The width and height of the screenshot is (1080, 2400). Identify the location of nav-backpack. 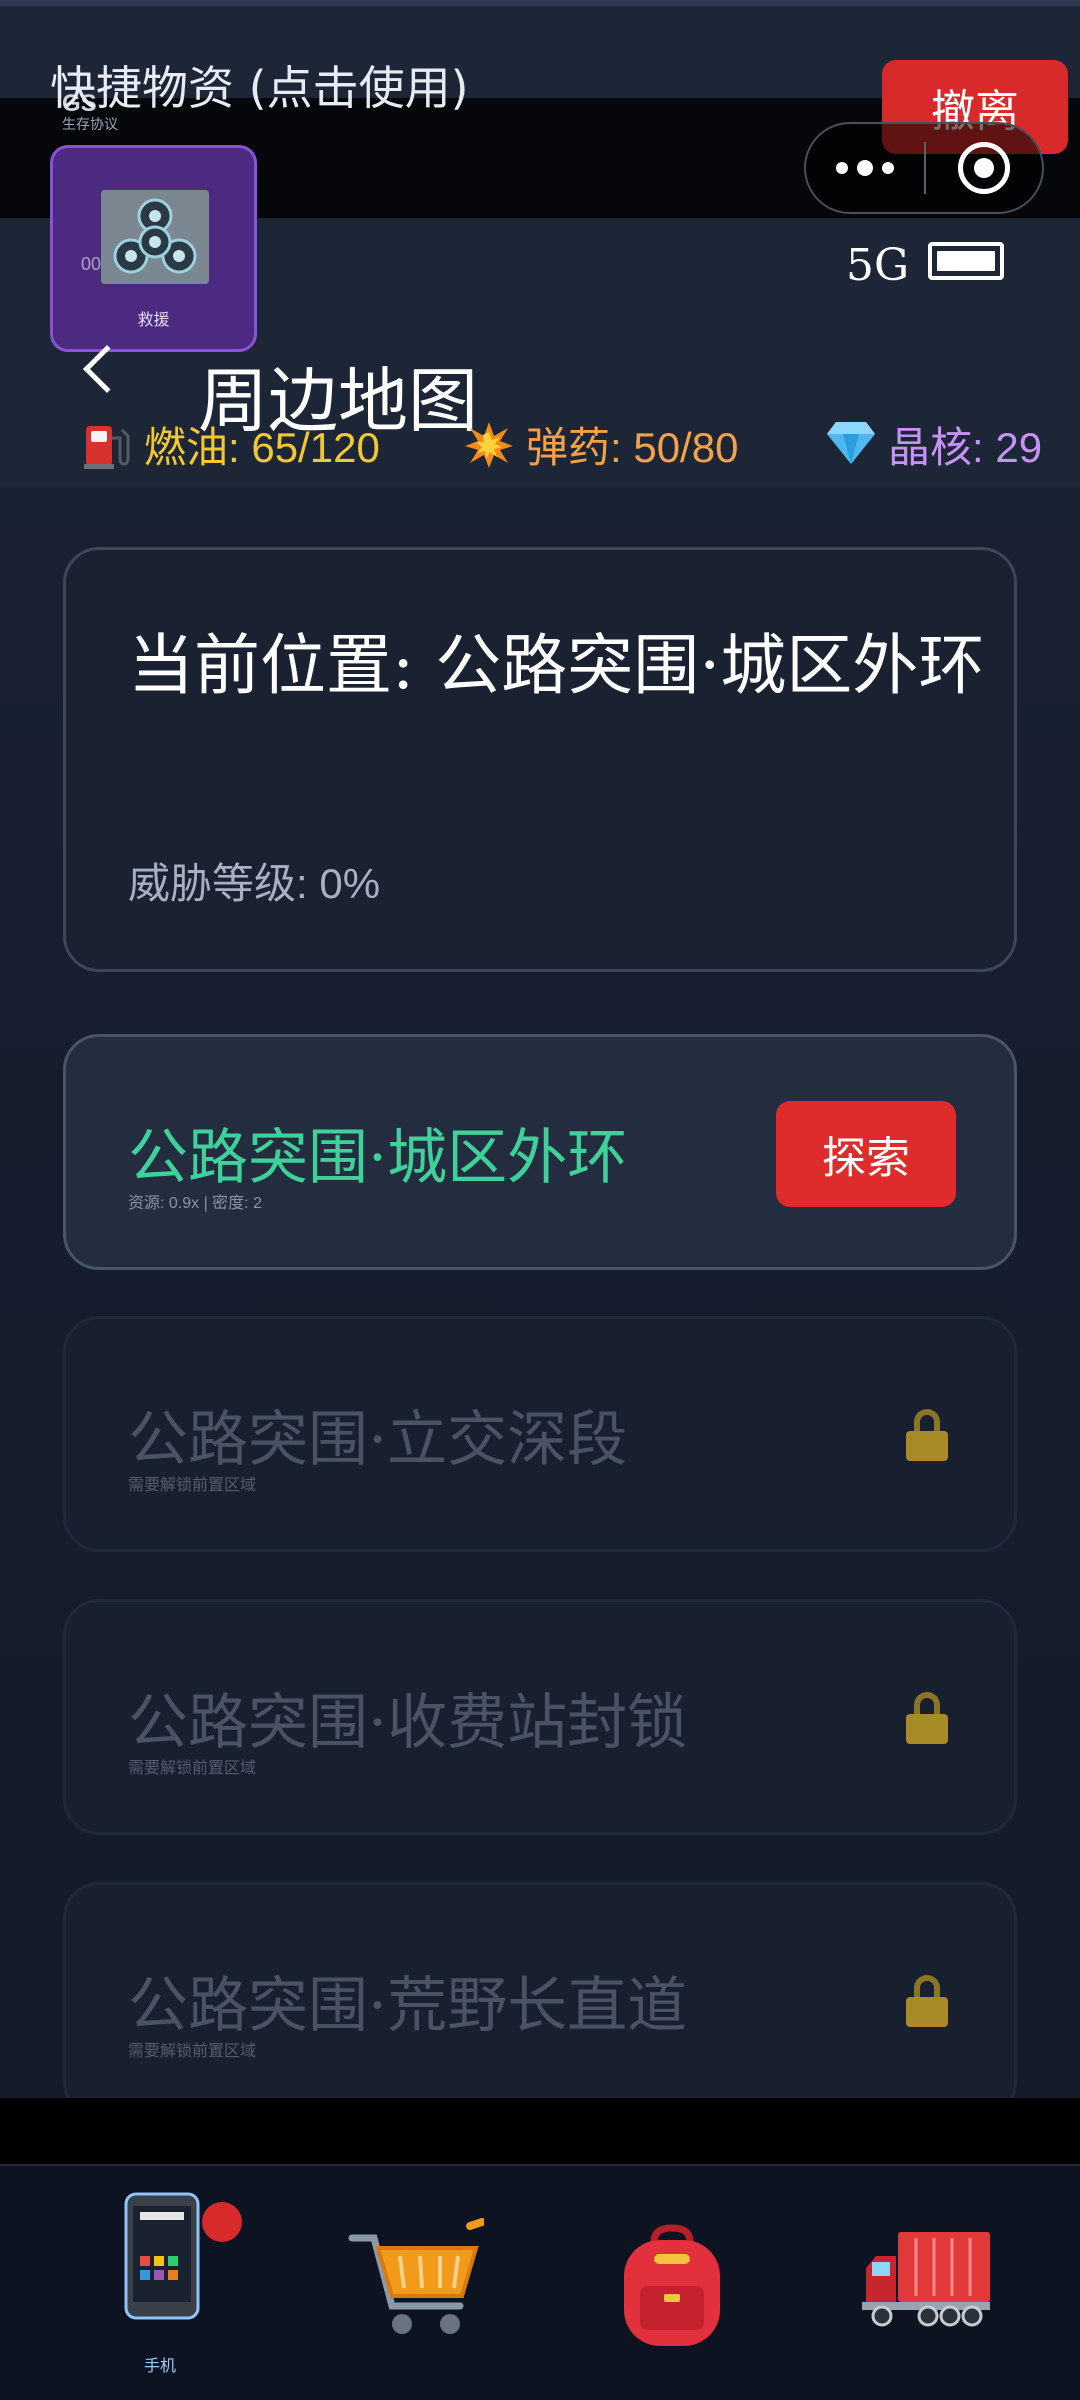
(672, 2284).